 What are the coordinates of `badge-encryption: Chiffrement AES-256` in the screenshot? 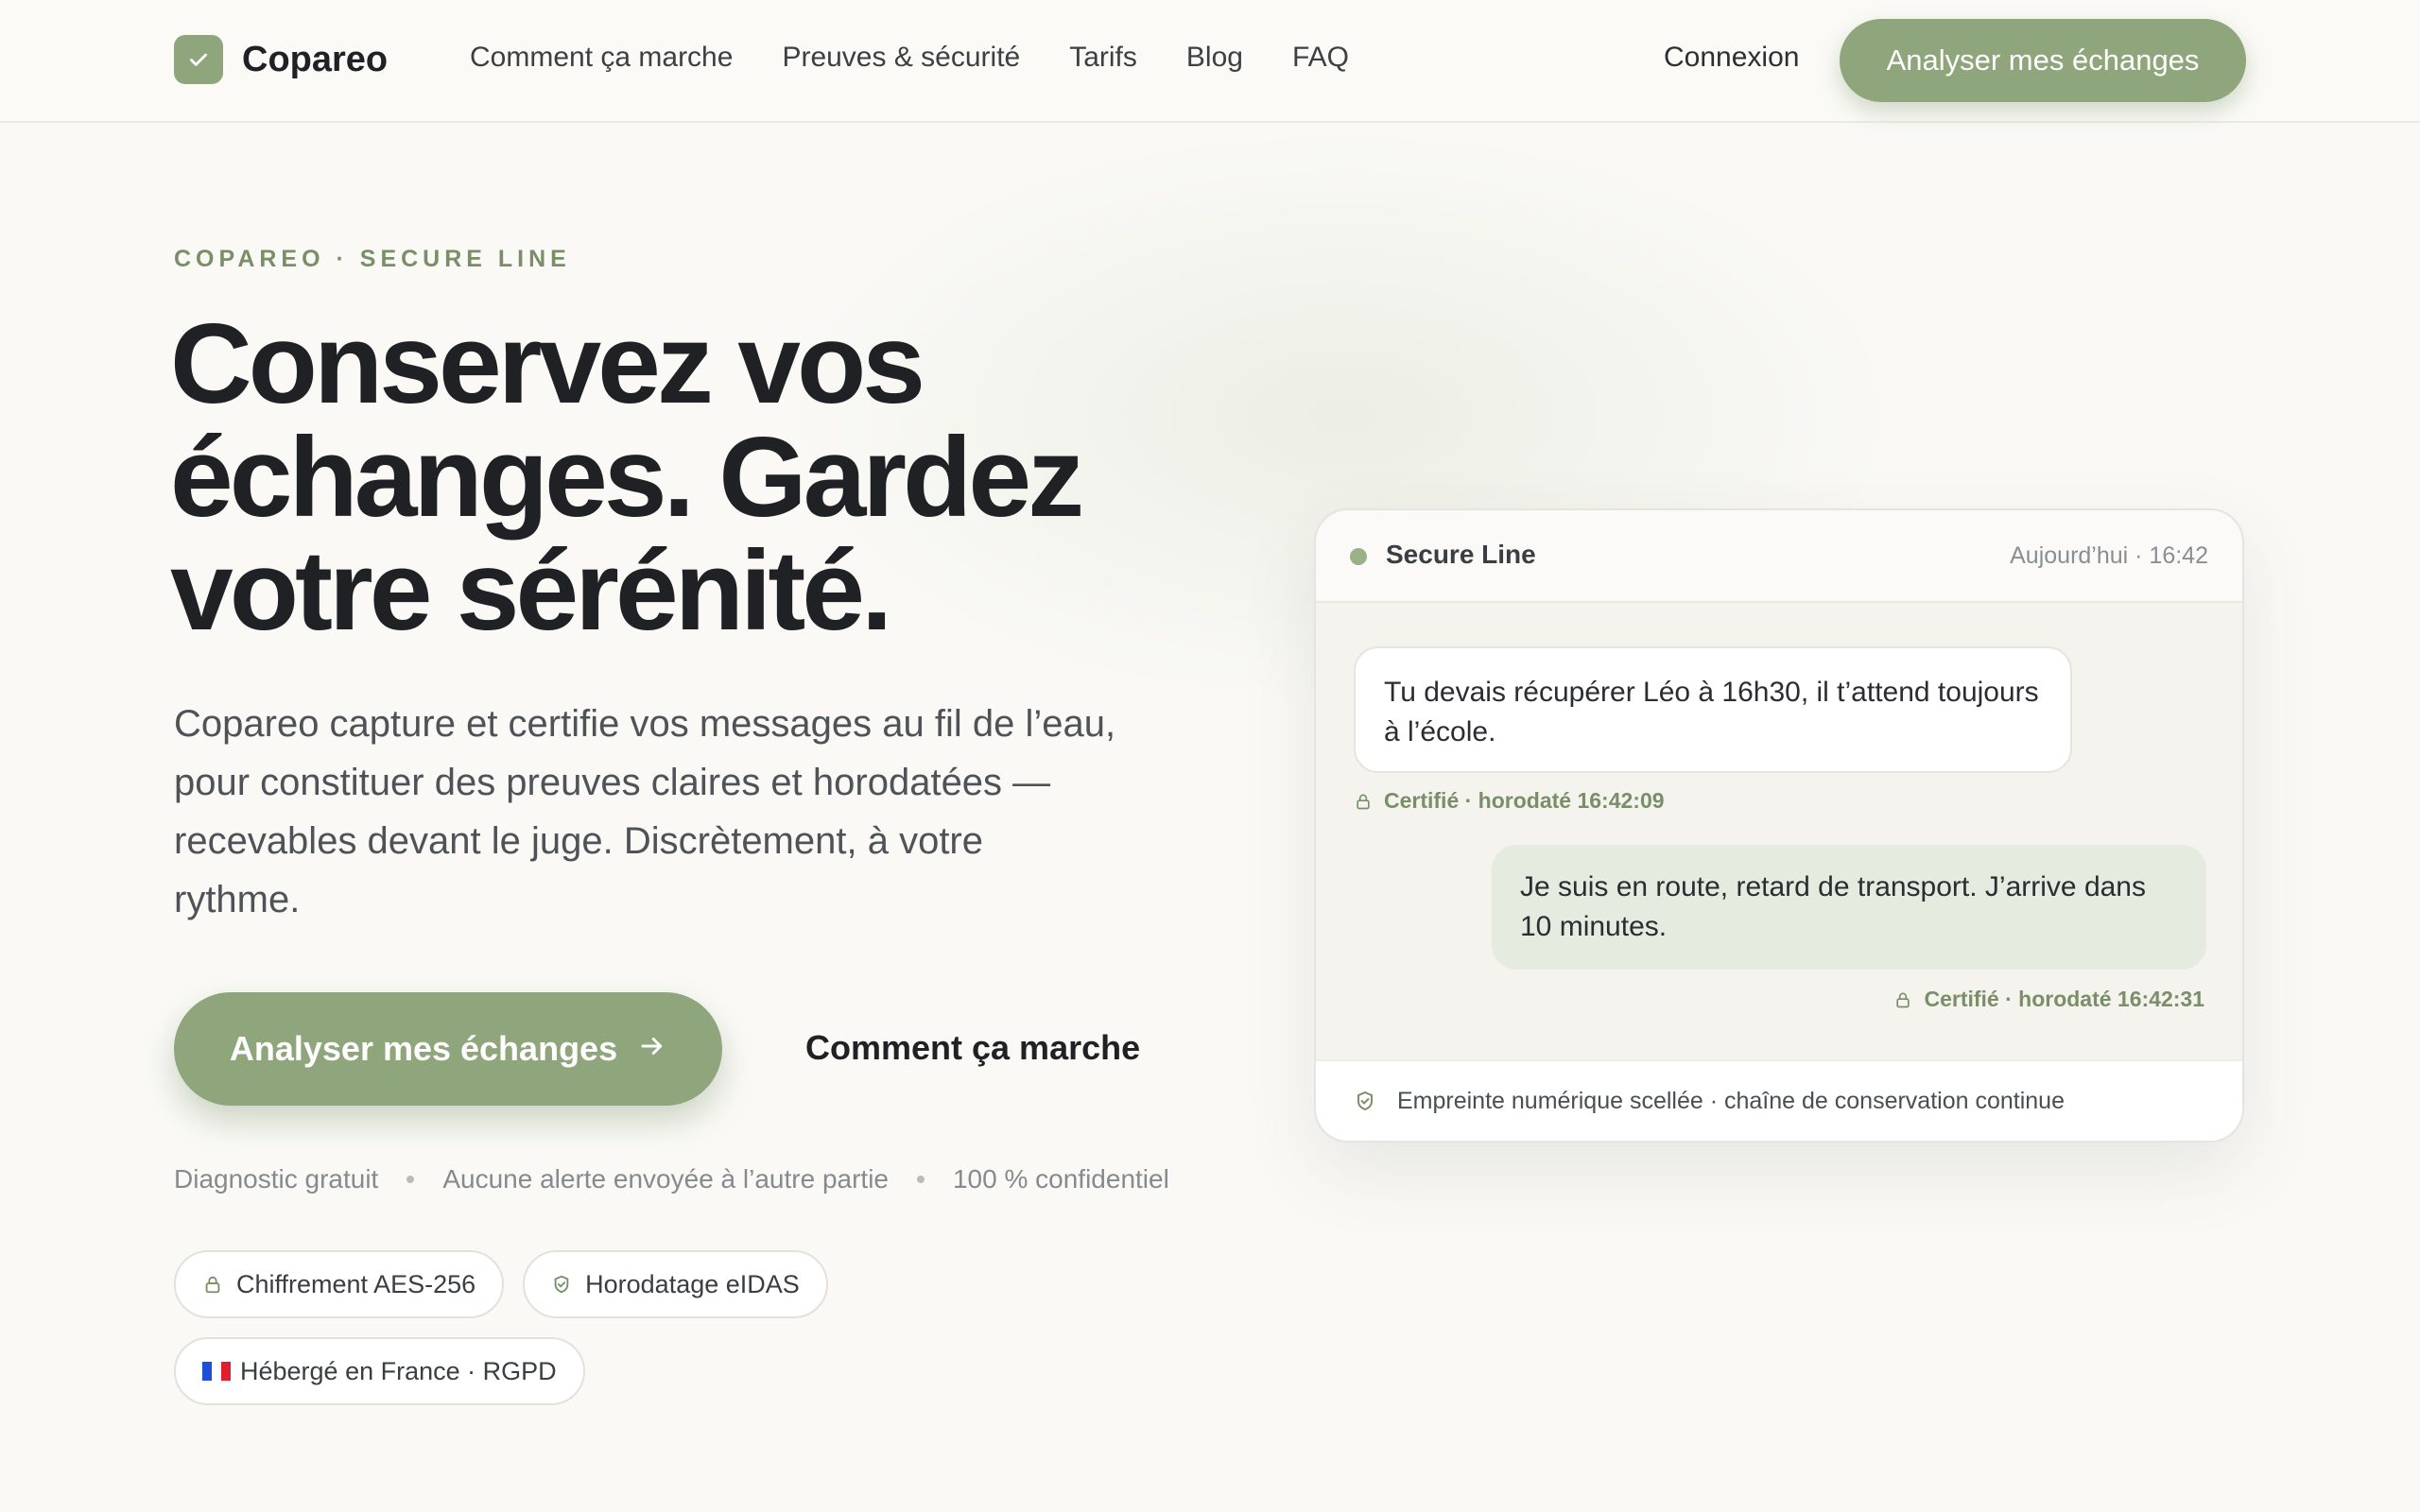 It's located at (339, 1284).